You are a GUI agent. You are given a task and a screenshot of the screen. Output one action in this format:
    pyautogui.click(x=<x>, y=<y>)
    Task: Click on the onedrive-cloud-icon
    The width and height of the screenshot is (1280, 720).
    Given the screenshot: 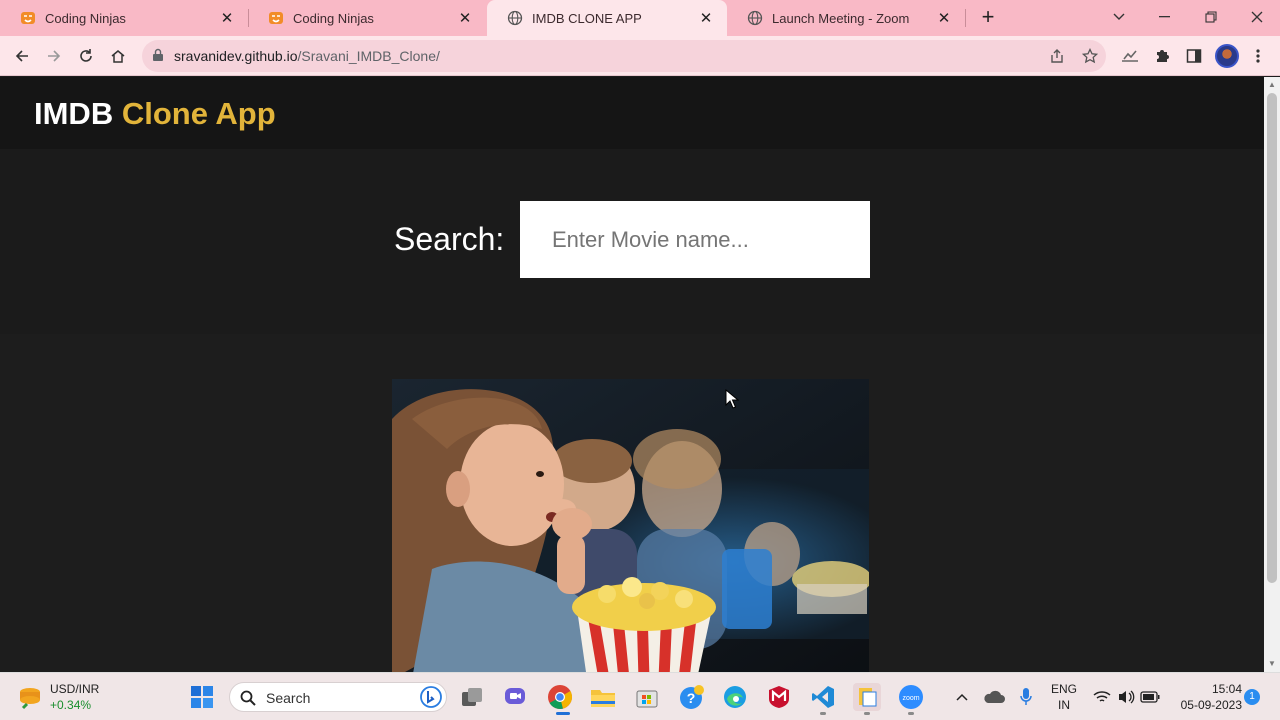 What is the action you would take?
    pyautogui.click(x=994, y=697)
    